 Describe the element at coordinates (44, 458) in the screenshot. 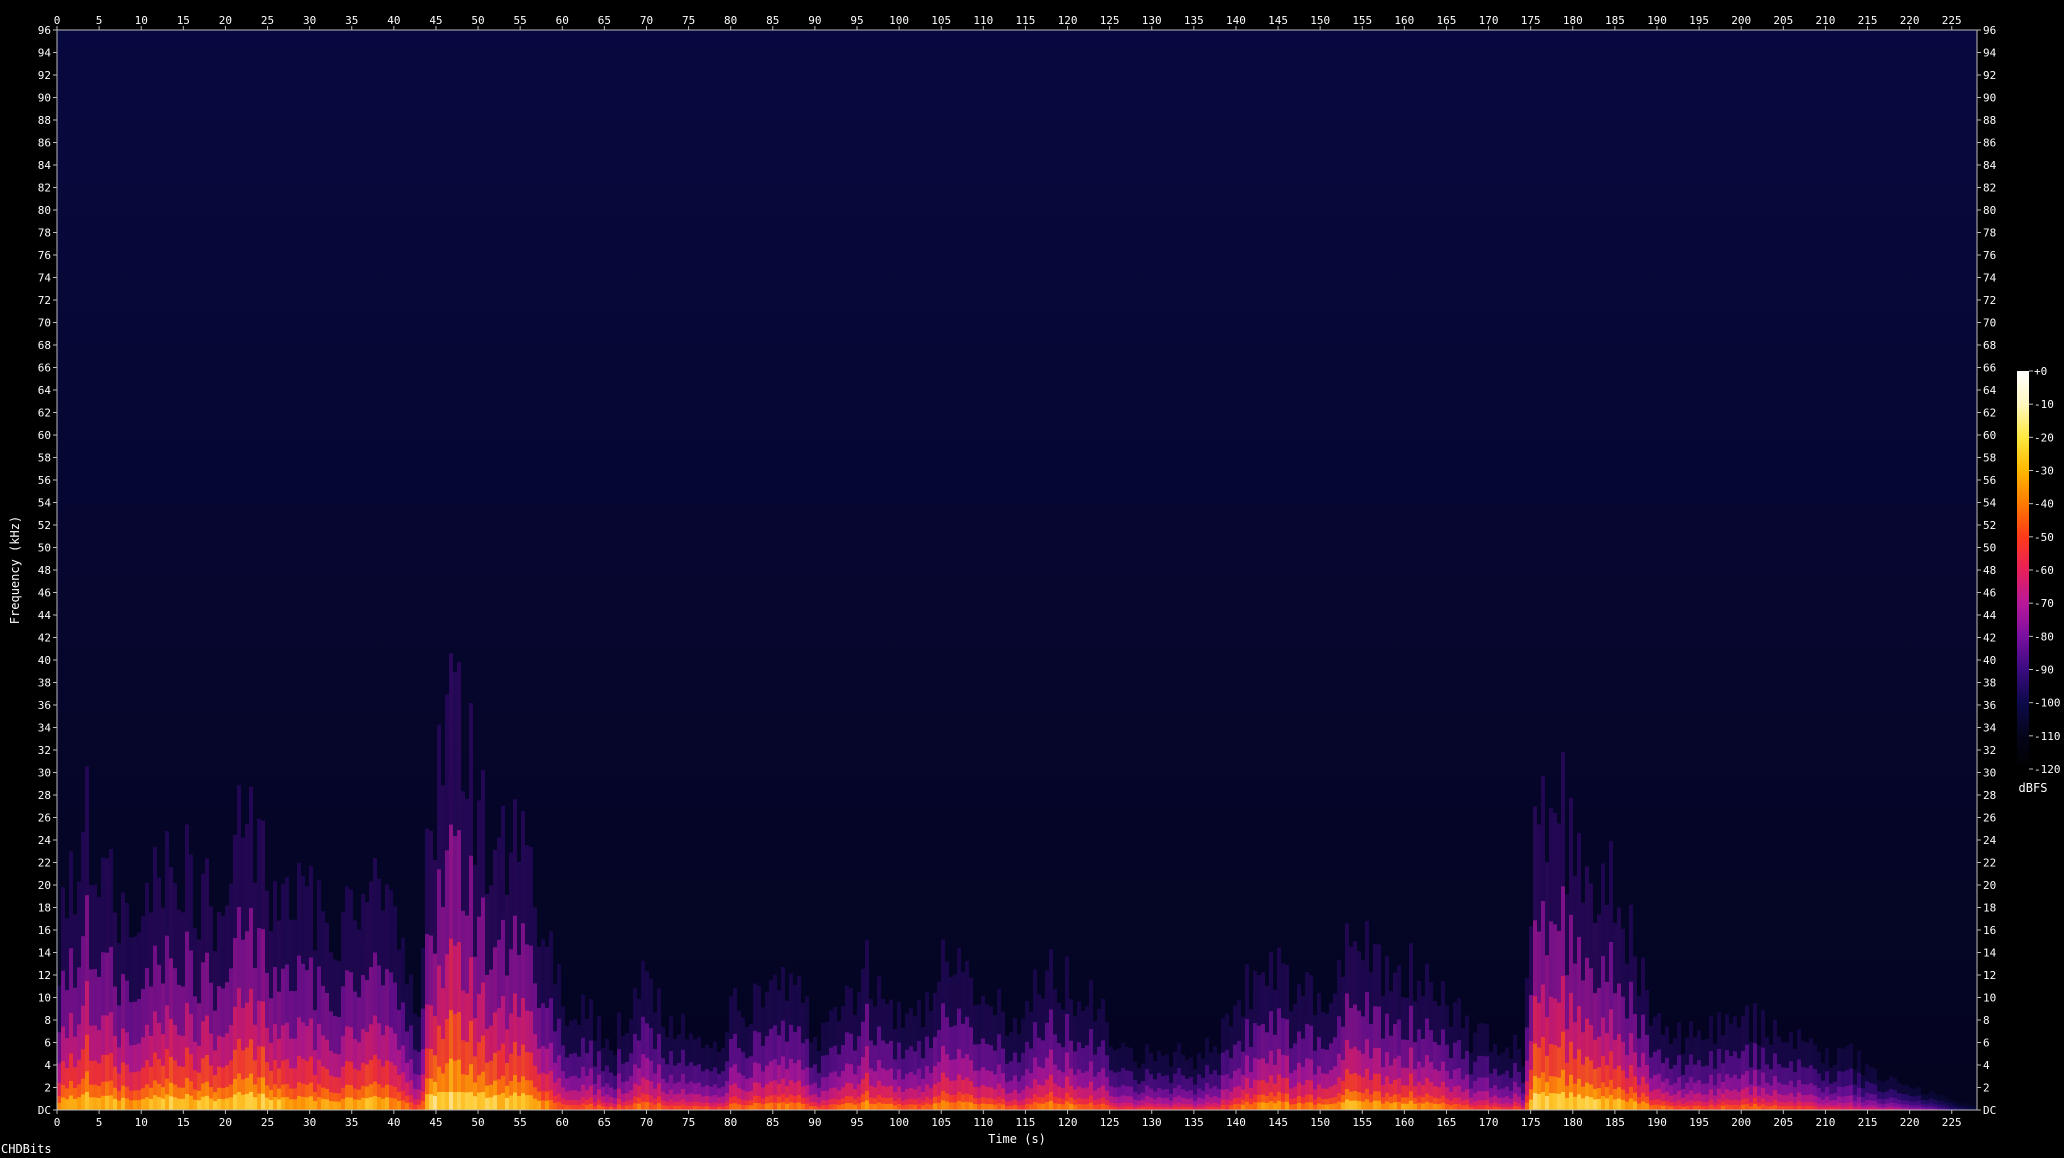

I see `y-tick-label-left: 58` at that location.